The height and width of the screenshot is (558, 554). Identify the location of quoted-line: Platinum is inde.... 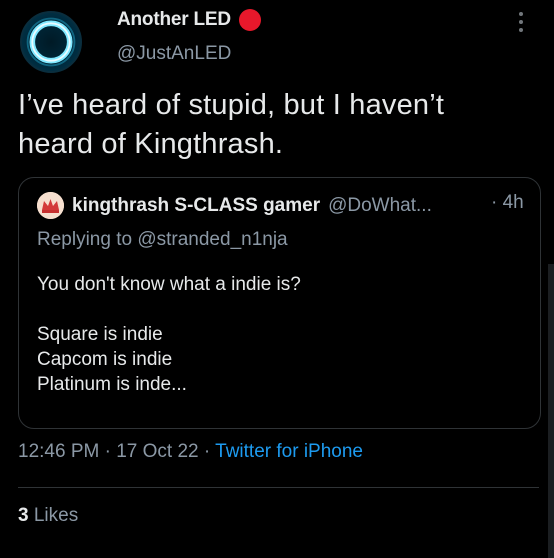
(112, 384).